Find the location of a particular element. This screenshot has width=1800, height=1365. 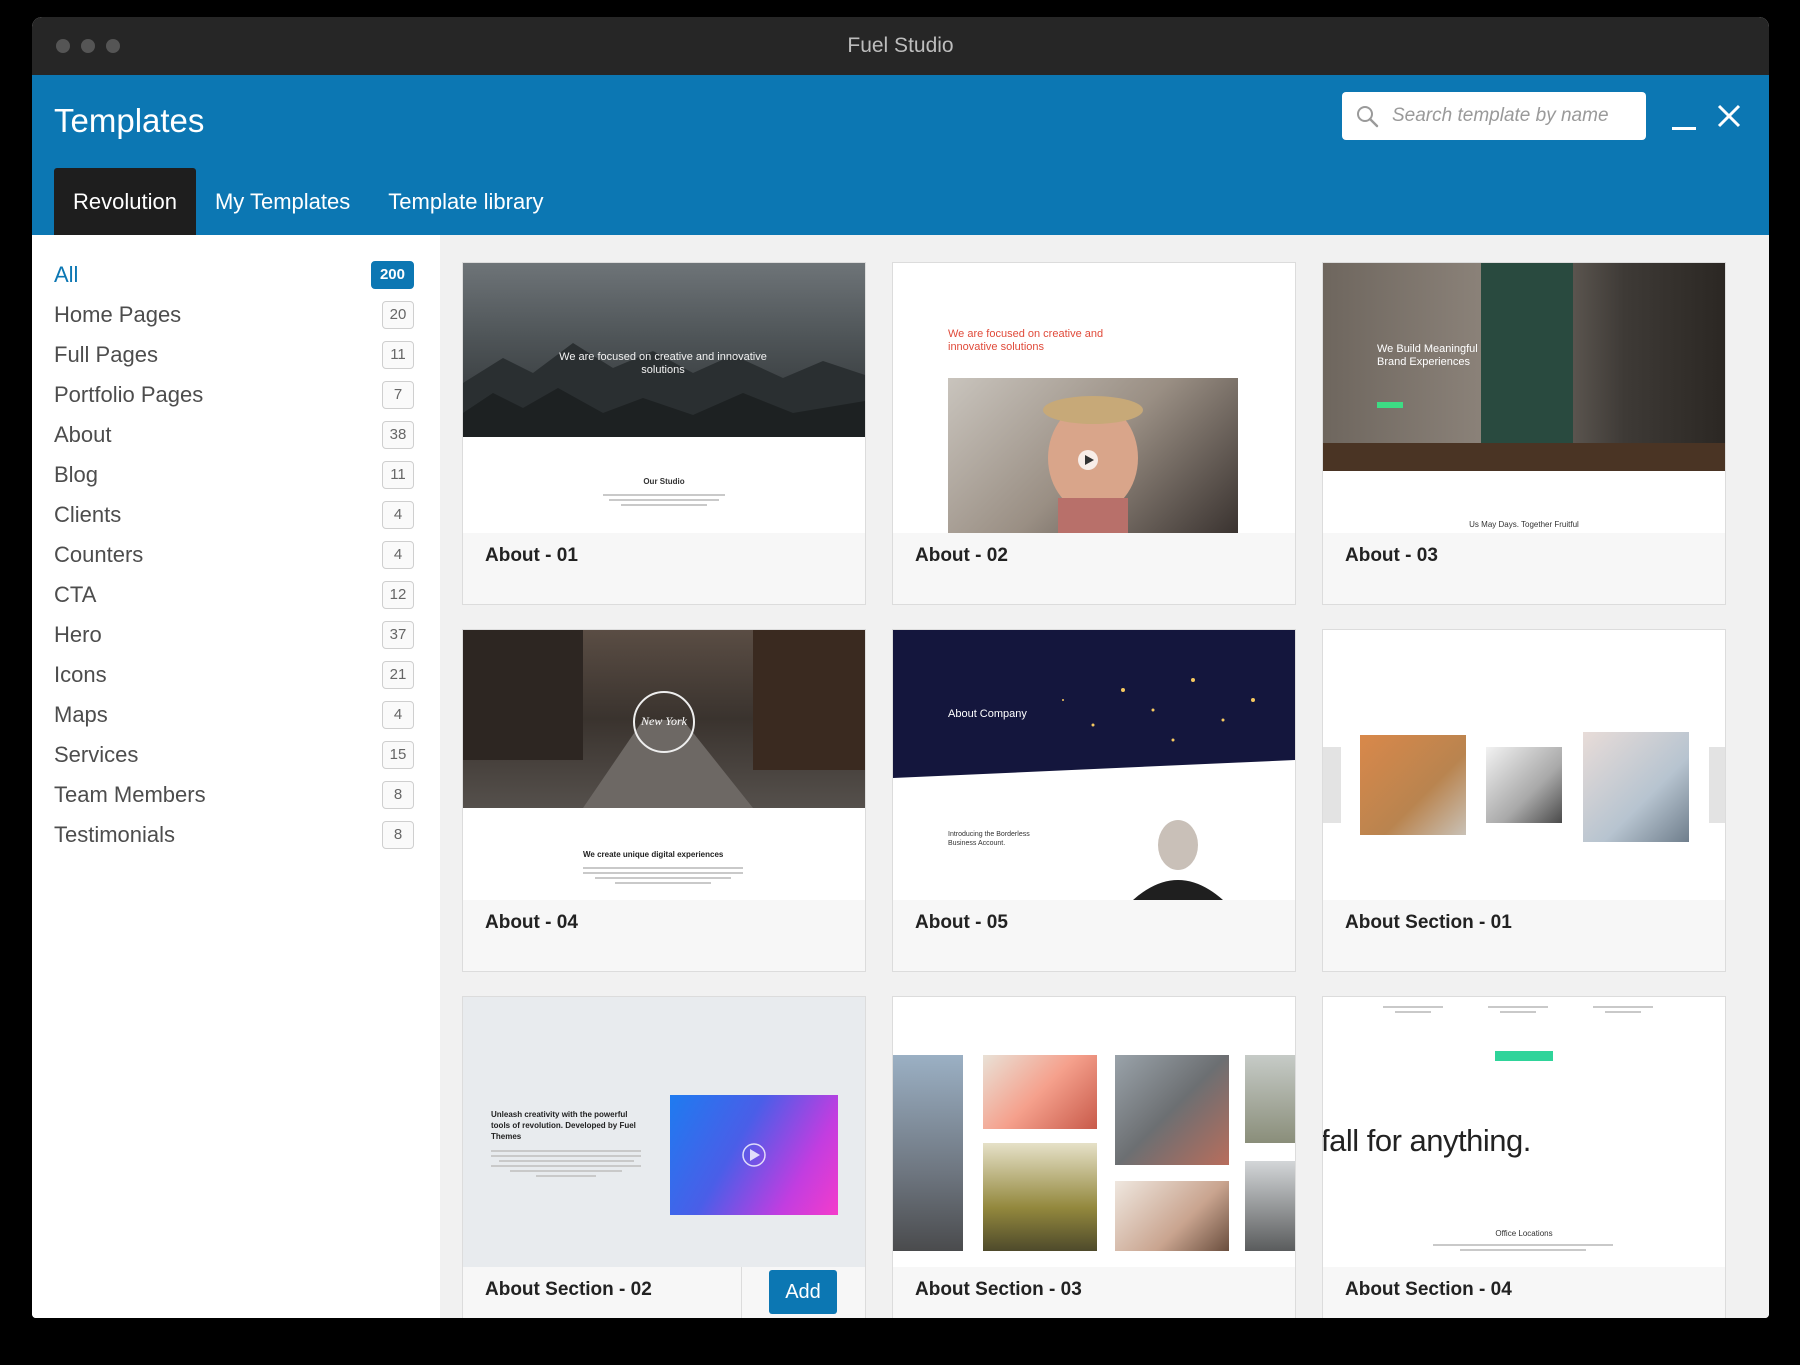

template-card: About Section - 01 is located at coordinates (1524, 800).